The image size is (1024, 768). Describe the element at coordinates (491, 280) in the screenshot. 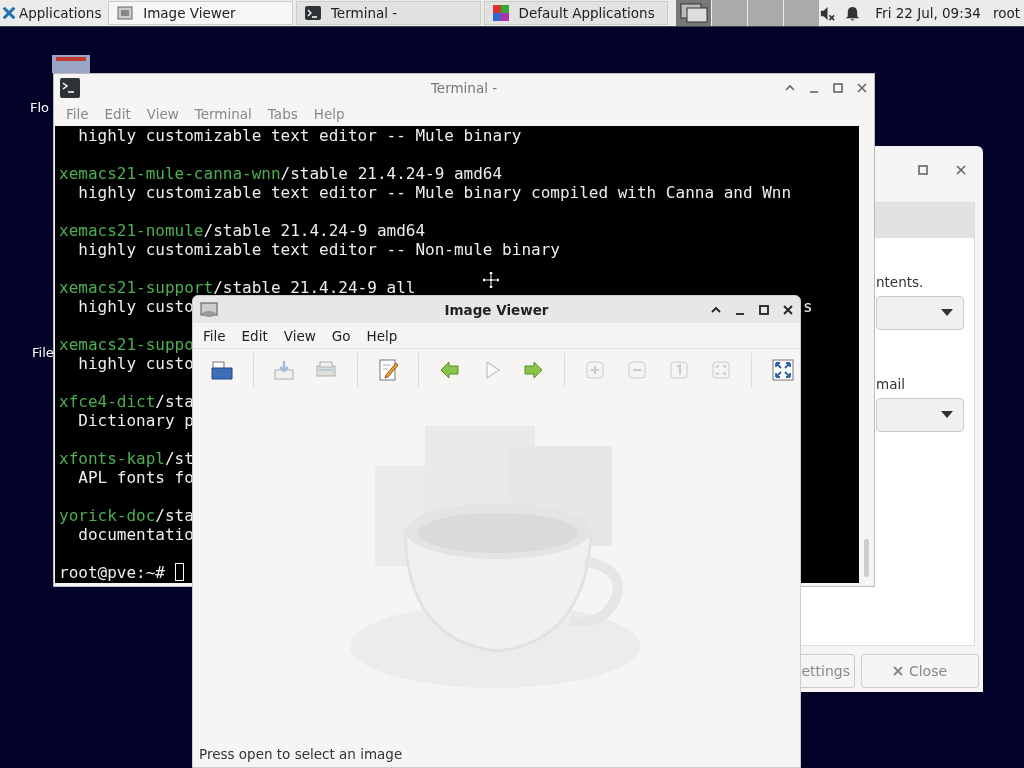

I see `move-cursor-icon` at that location.